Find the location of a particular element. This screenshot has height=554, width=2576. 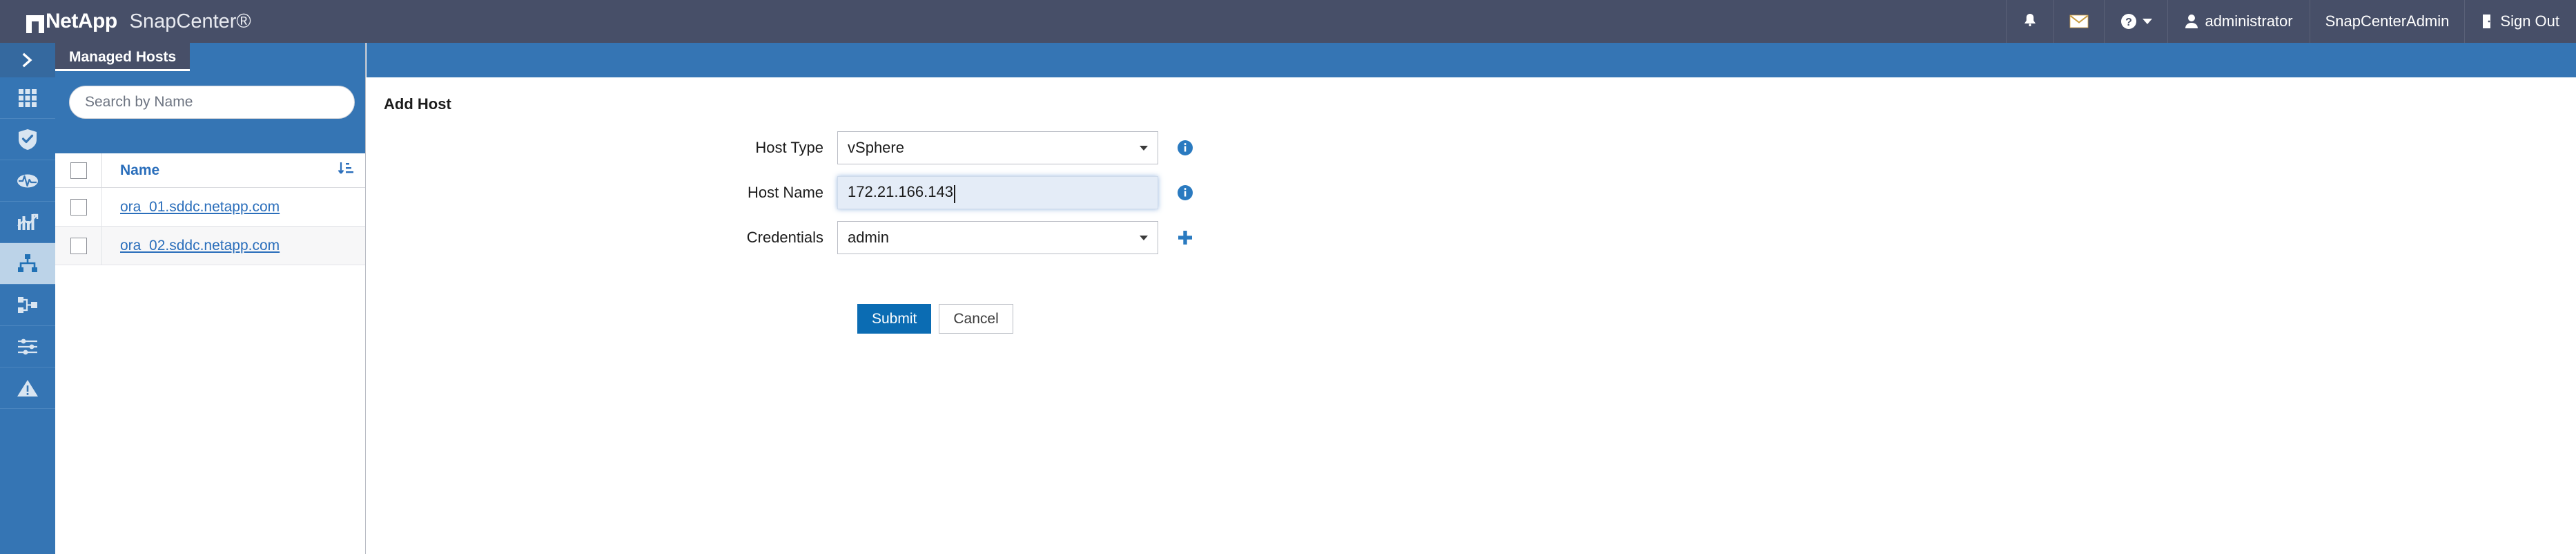

netapp-logo-icon is located at coordinates (35, 24).